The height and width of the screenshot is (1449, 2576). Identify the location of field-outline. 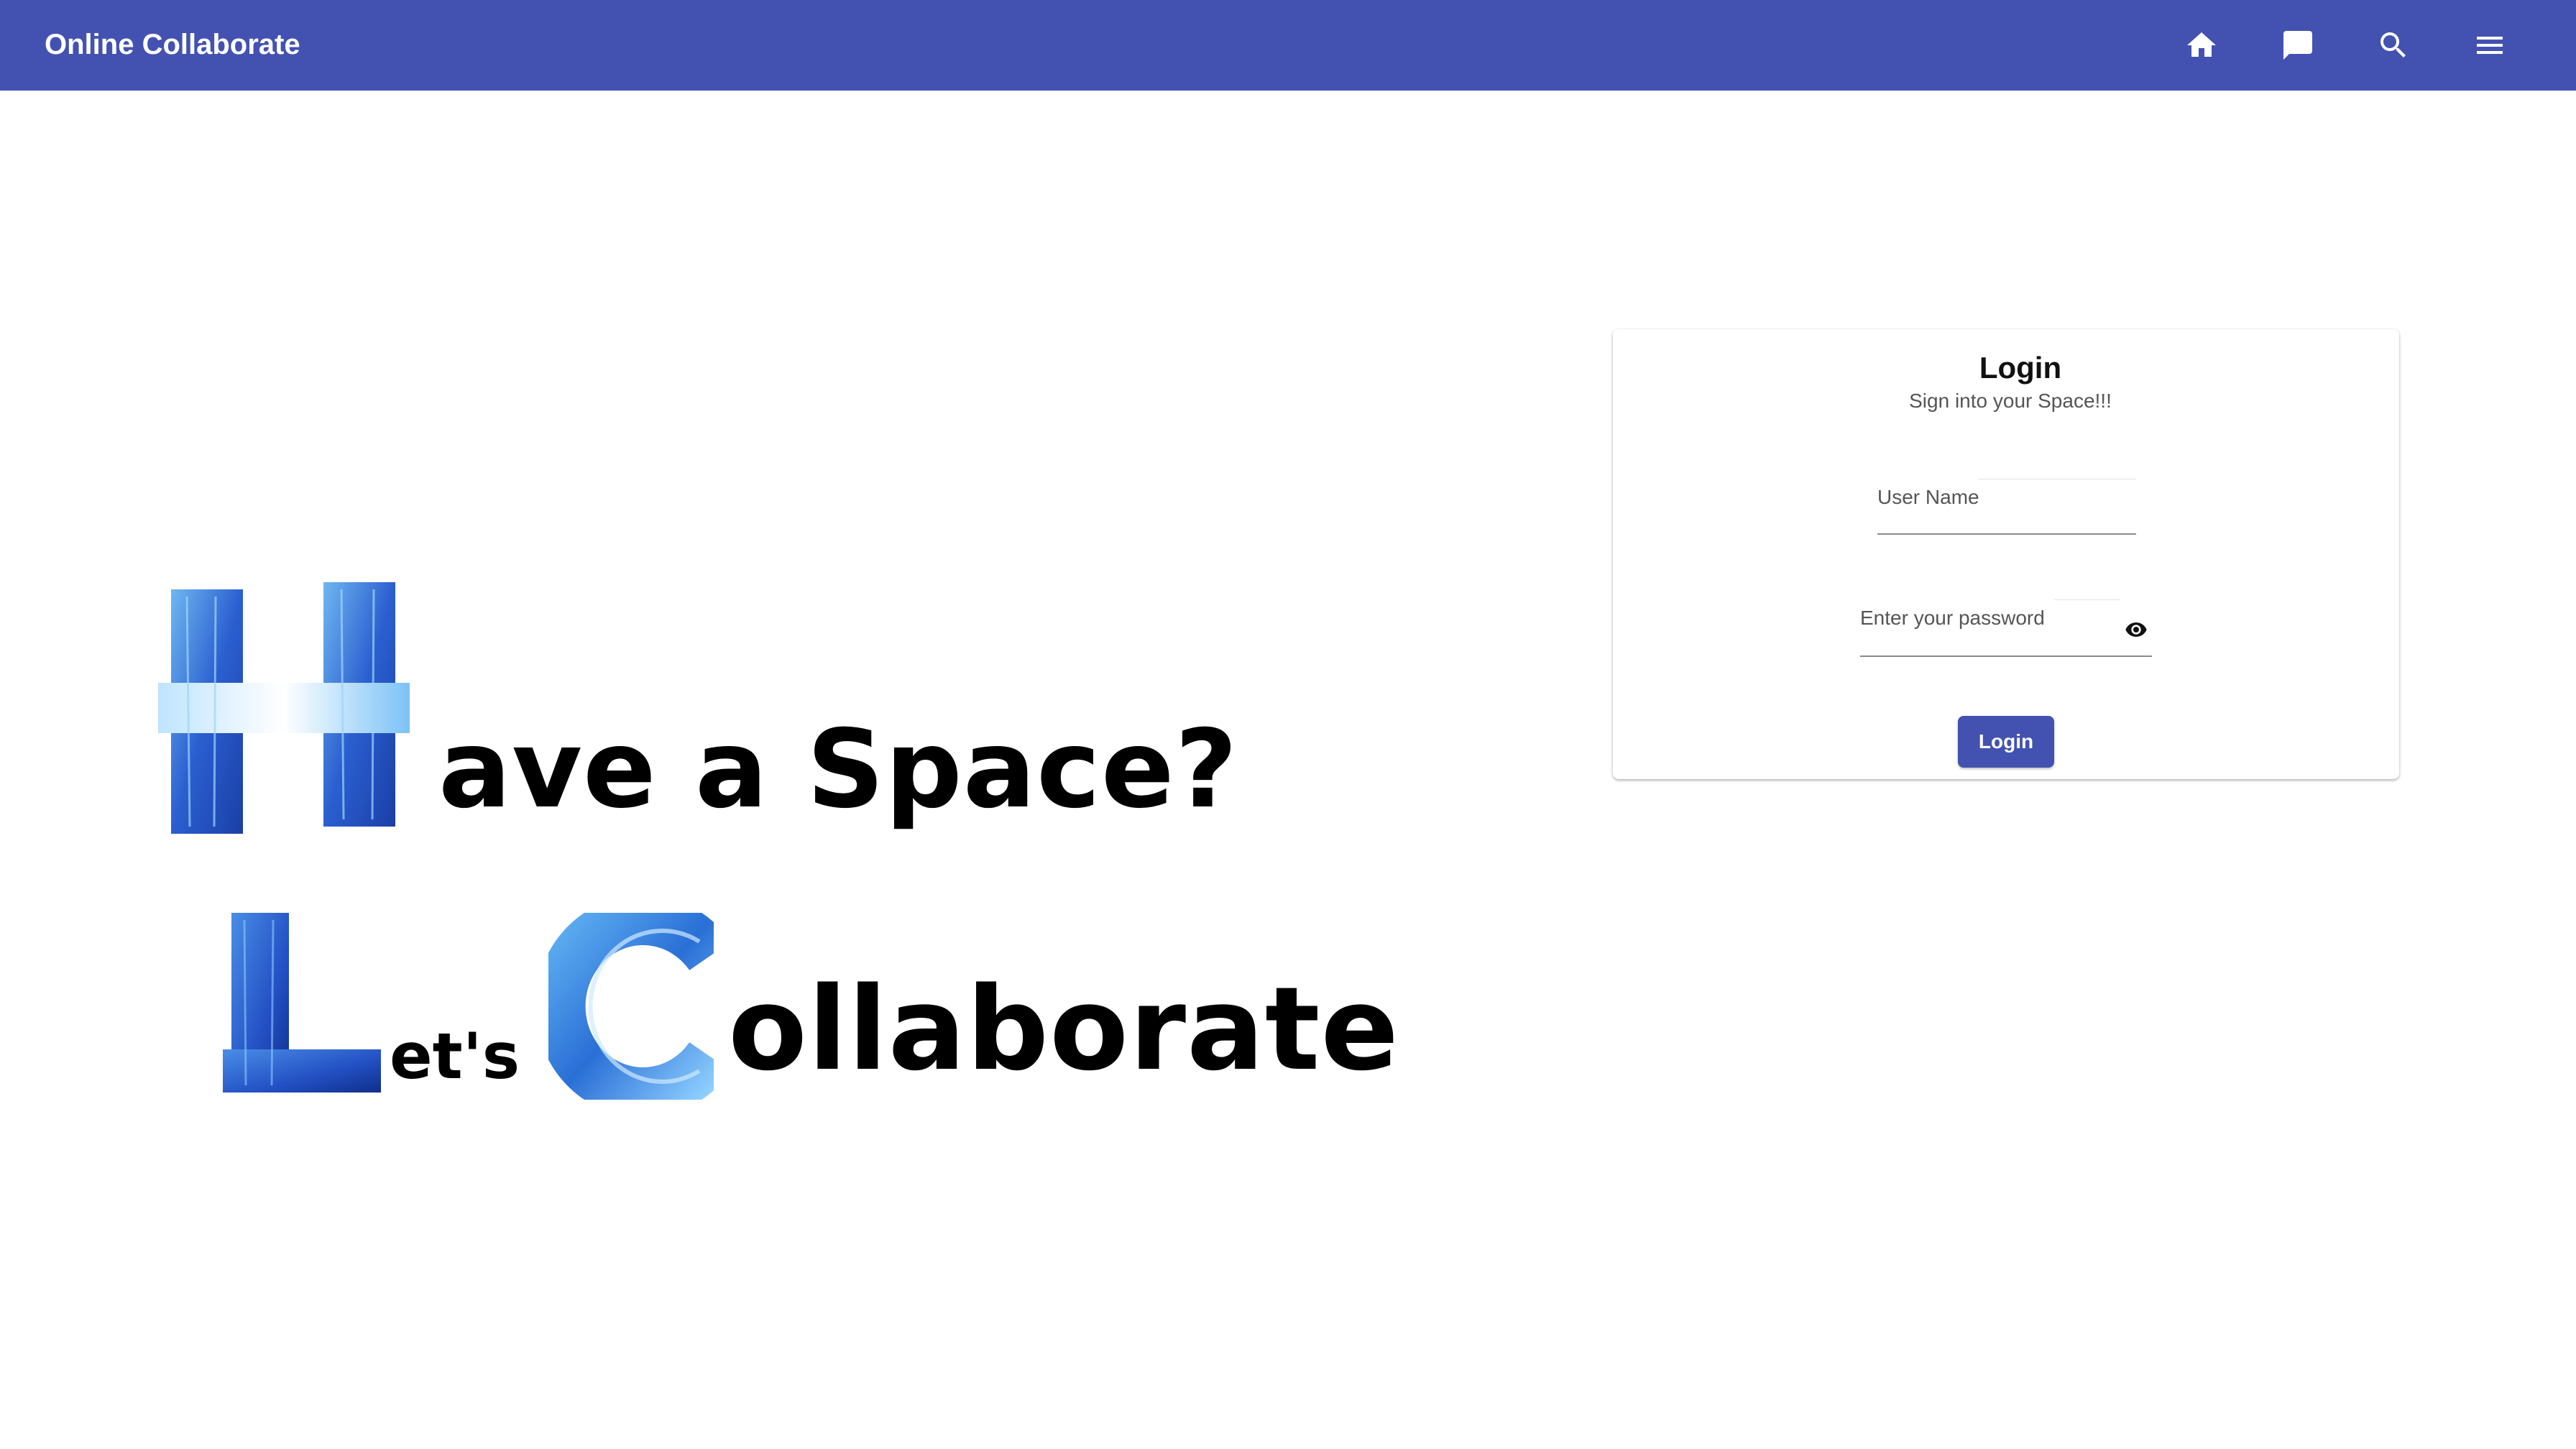
(2087, 599).